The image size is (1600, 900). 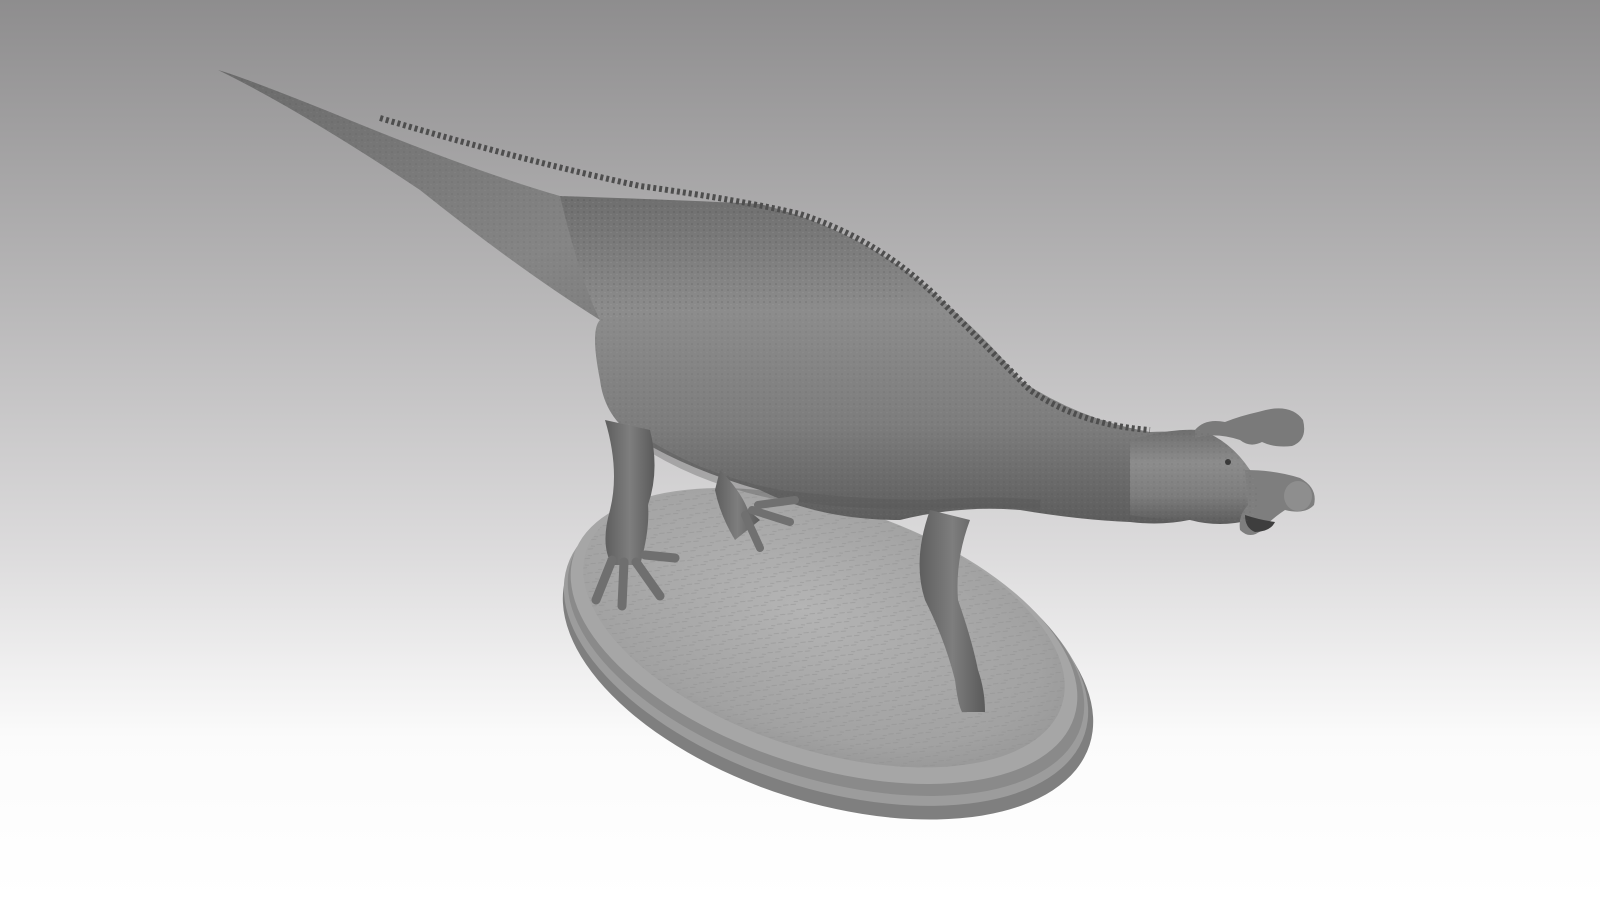 What do you see at coordinates (1222, 471) in the screenshot?
I see `dinosaur-head` at bounding box center [1222, 471].